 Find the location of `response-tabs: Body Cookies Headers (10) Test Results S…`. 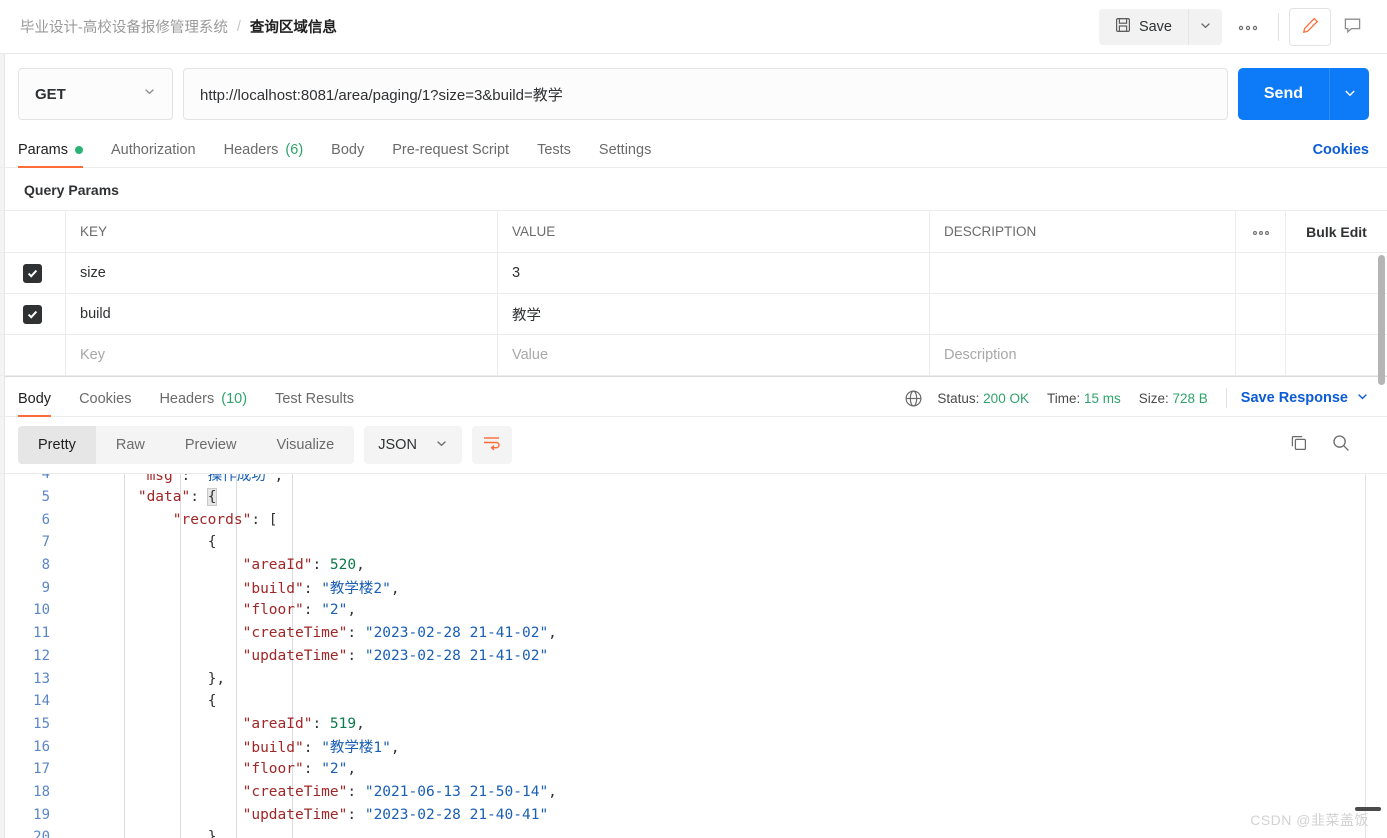

response-tabs: Body Cookies Headers (10) Test Results S… is located at coordinates (693, 397).